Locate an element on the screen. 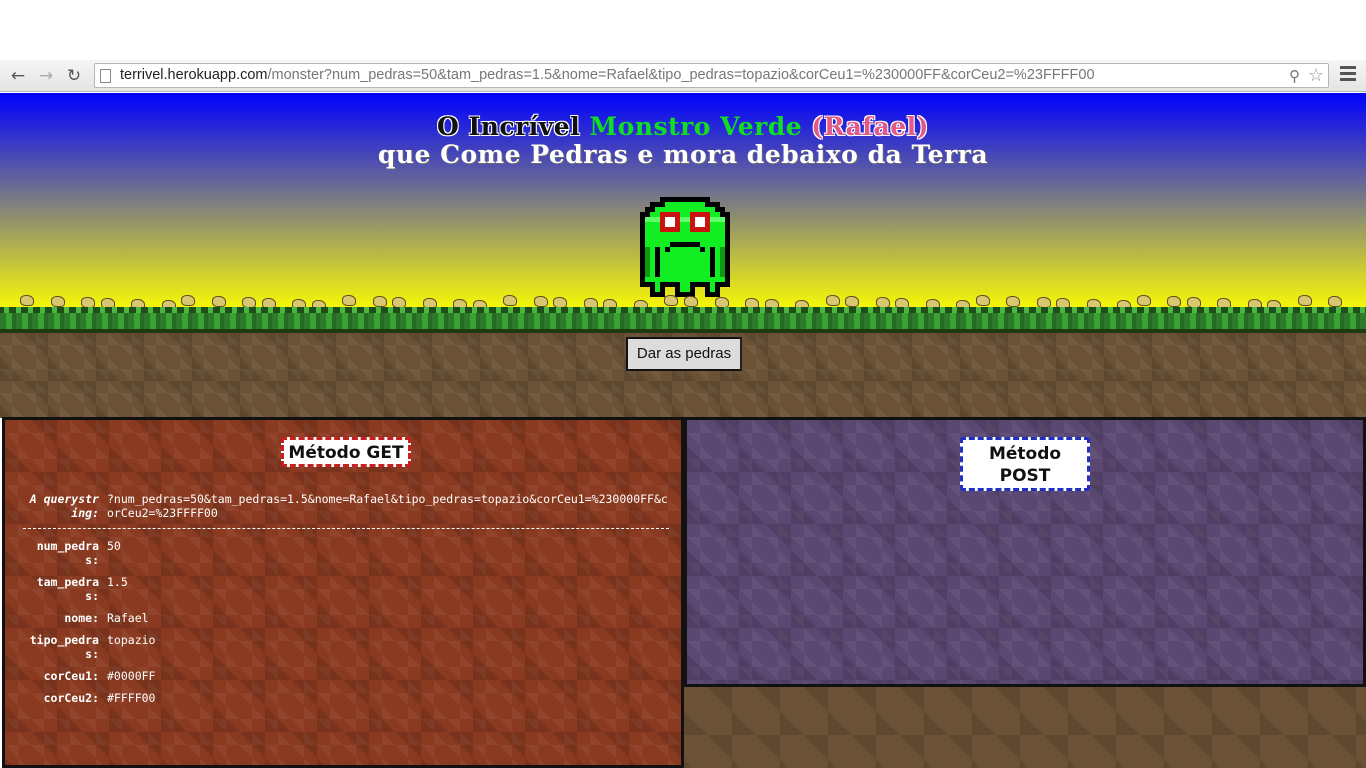 The width and height of the screenshot is (1366, 768). param-key: tipo_pedras: is located at coordinates (64, 647).